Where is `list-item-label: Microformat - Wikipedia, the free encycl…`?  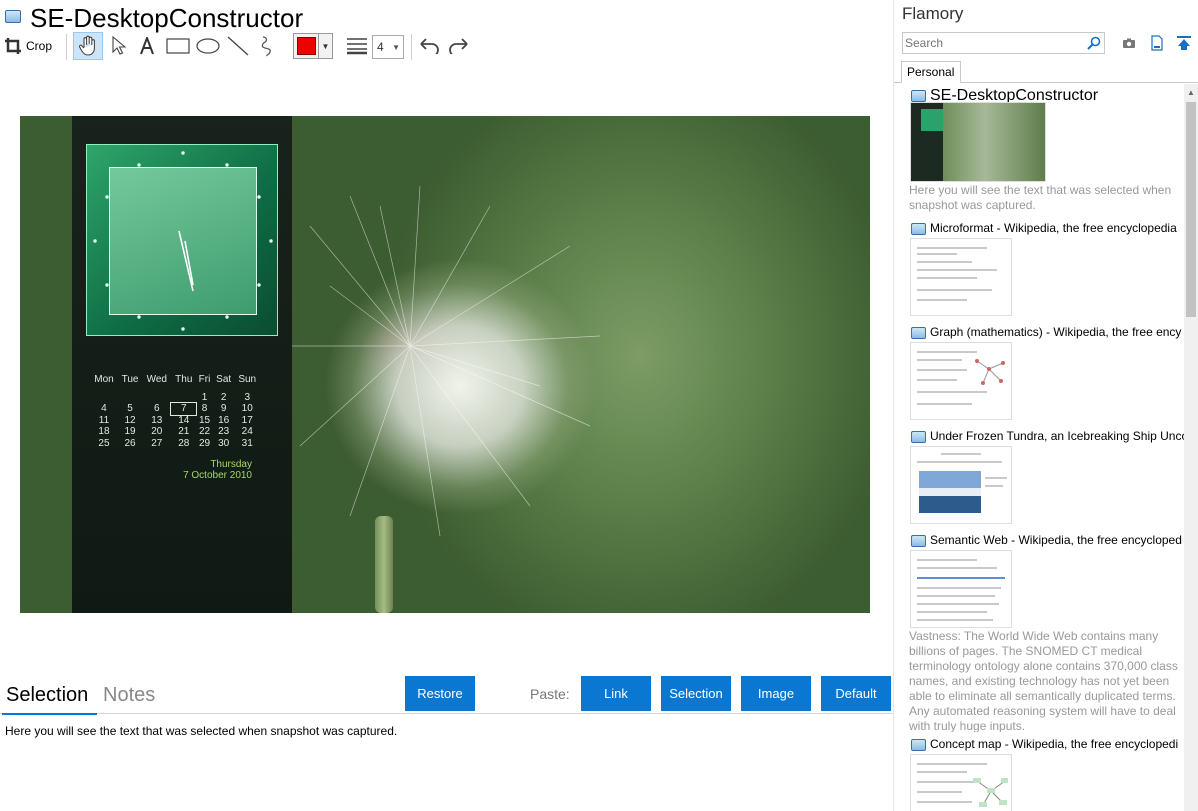 list-item-label: Microformat - Wikipedia, the free encycl… is located at coordinates (1053, 228).